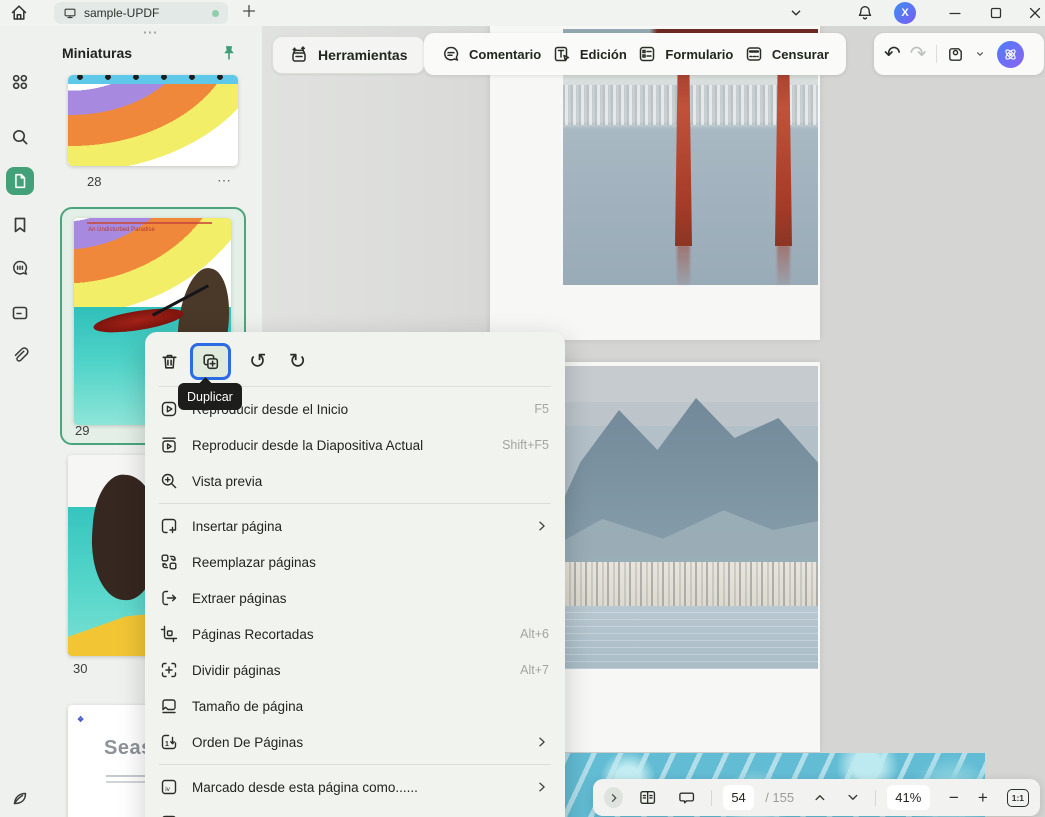 Image resolution: width=1045 pixels, height=817 pixels. What do you see at coordinates (97, 53) in the screenshot?
I see `panel-title: Miniaturas` at bounding box center [97, 53].